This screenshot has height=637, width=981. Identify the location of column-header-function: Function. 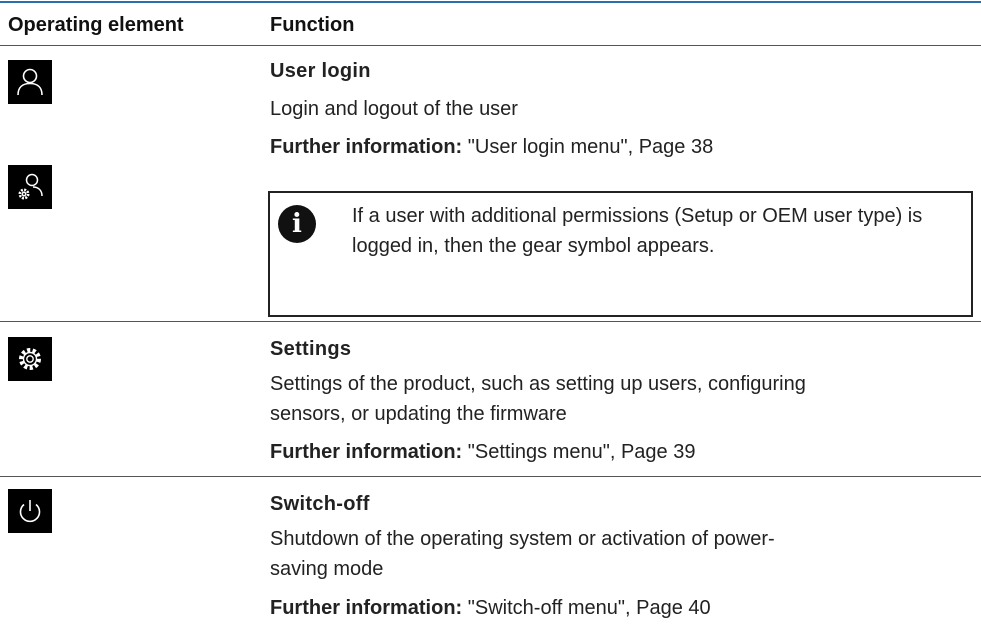
(312, 25).